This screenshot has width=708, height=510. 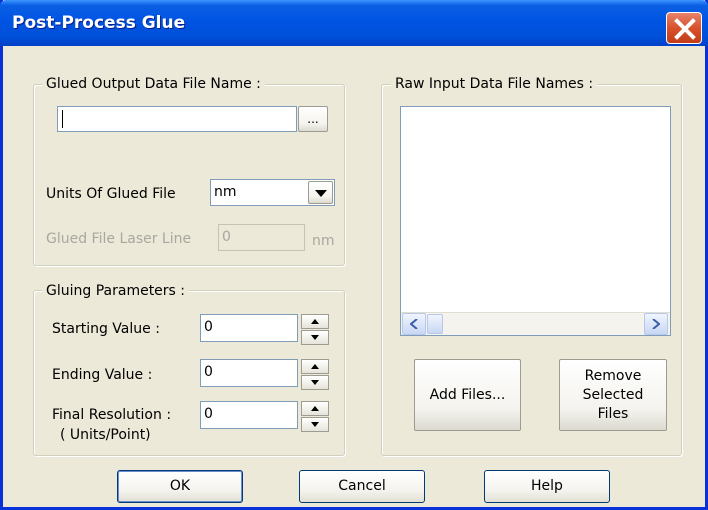 What do you see at coordinates (111, 194) in the screenshot?
I see `units-label: Units Of Glued File` at bounding box center [111, 194].